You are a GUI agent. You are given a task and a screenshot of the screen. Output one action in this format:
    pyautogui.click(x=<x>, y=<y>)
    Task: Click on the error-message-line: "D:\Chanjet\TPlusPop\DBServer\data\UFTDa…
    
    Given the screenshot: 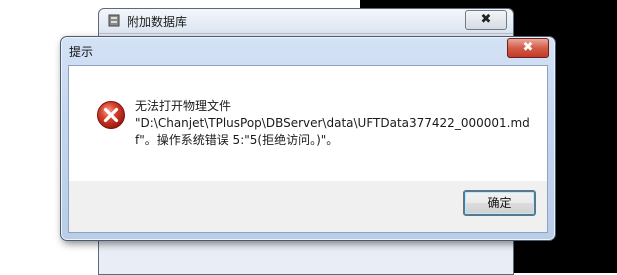 What is the action you would take?
    pyautogui.click(x=332, y=123)
    